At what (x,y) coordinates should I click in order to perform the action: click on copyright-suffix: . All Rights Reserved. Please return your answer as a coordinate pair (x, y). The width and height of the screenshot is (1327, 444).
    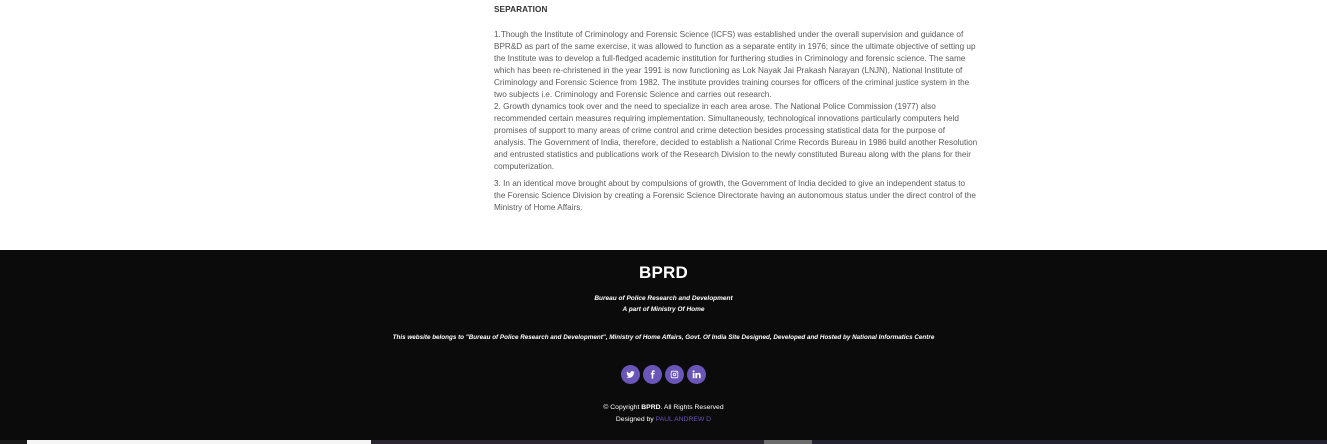
    Looking at the image, I should click on (692, 407).